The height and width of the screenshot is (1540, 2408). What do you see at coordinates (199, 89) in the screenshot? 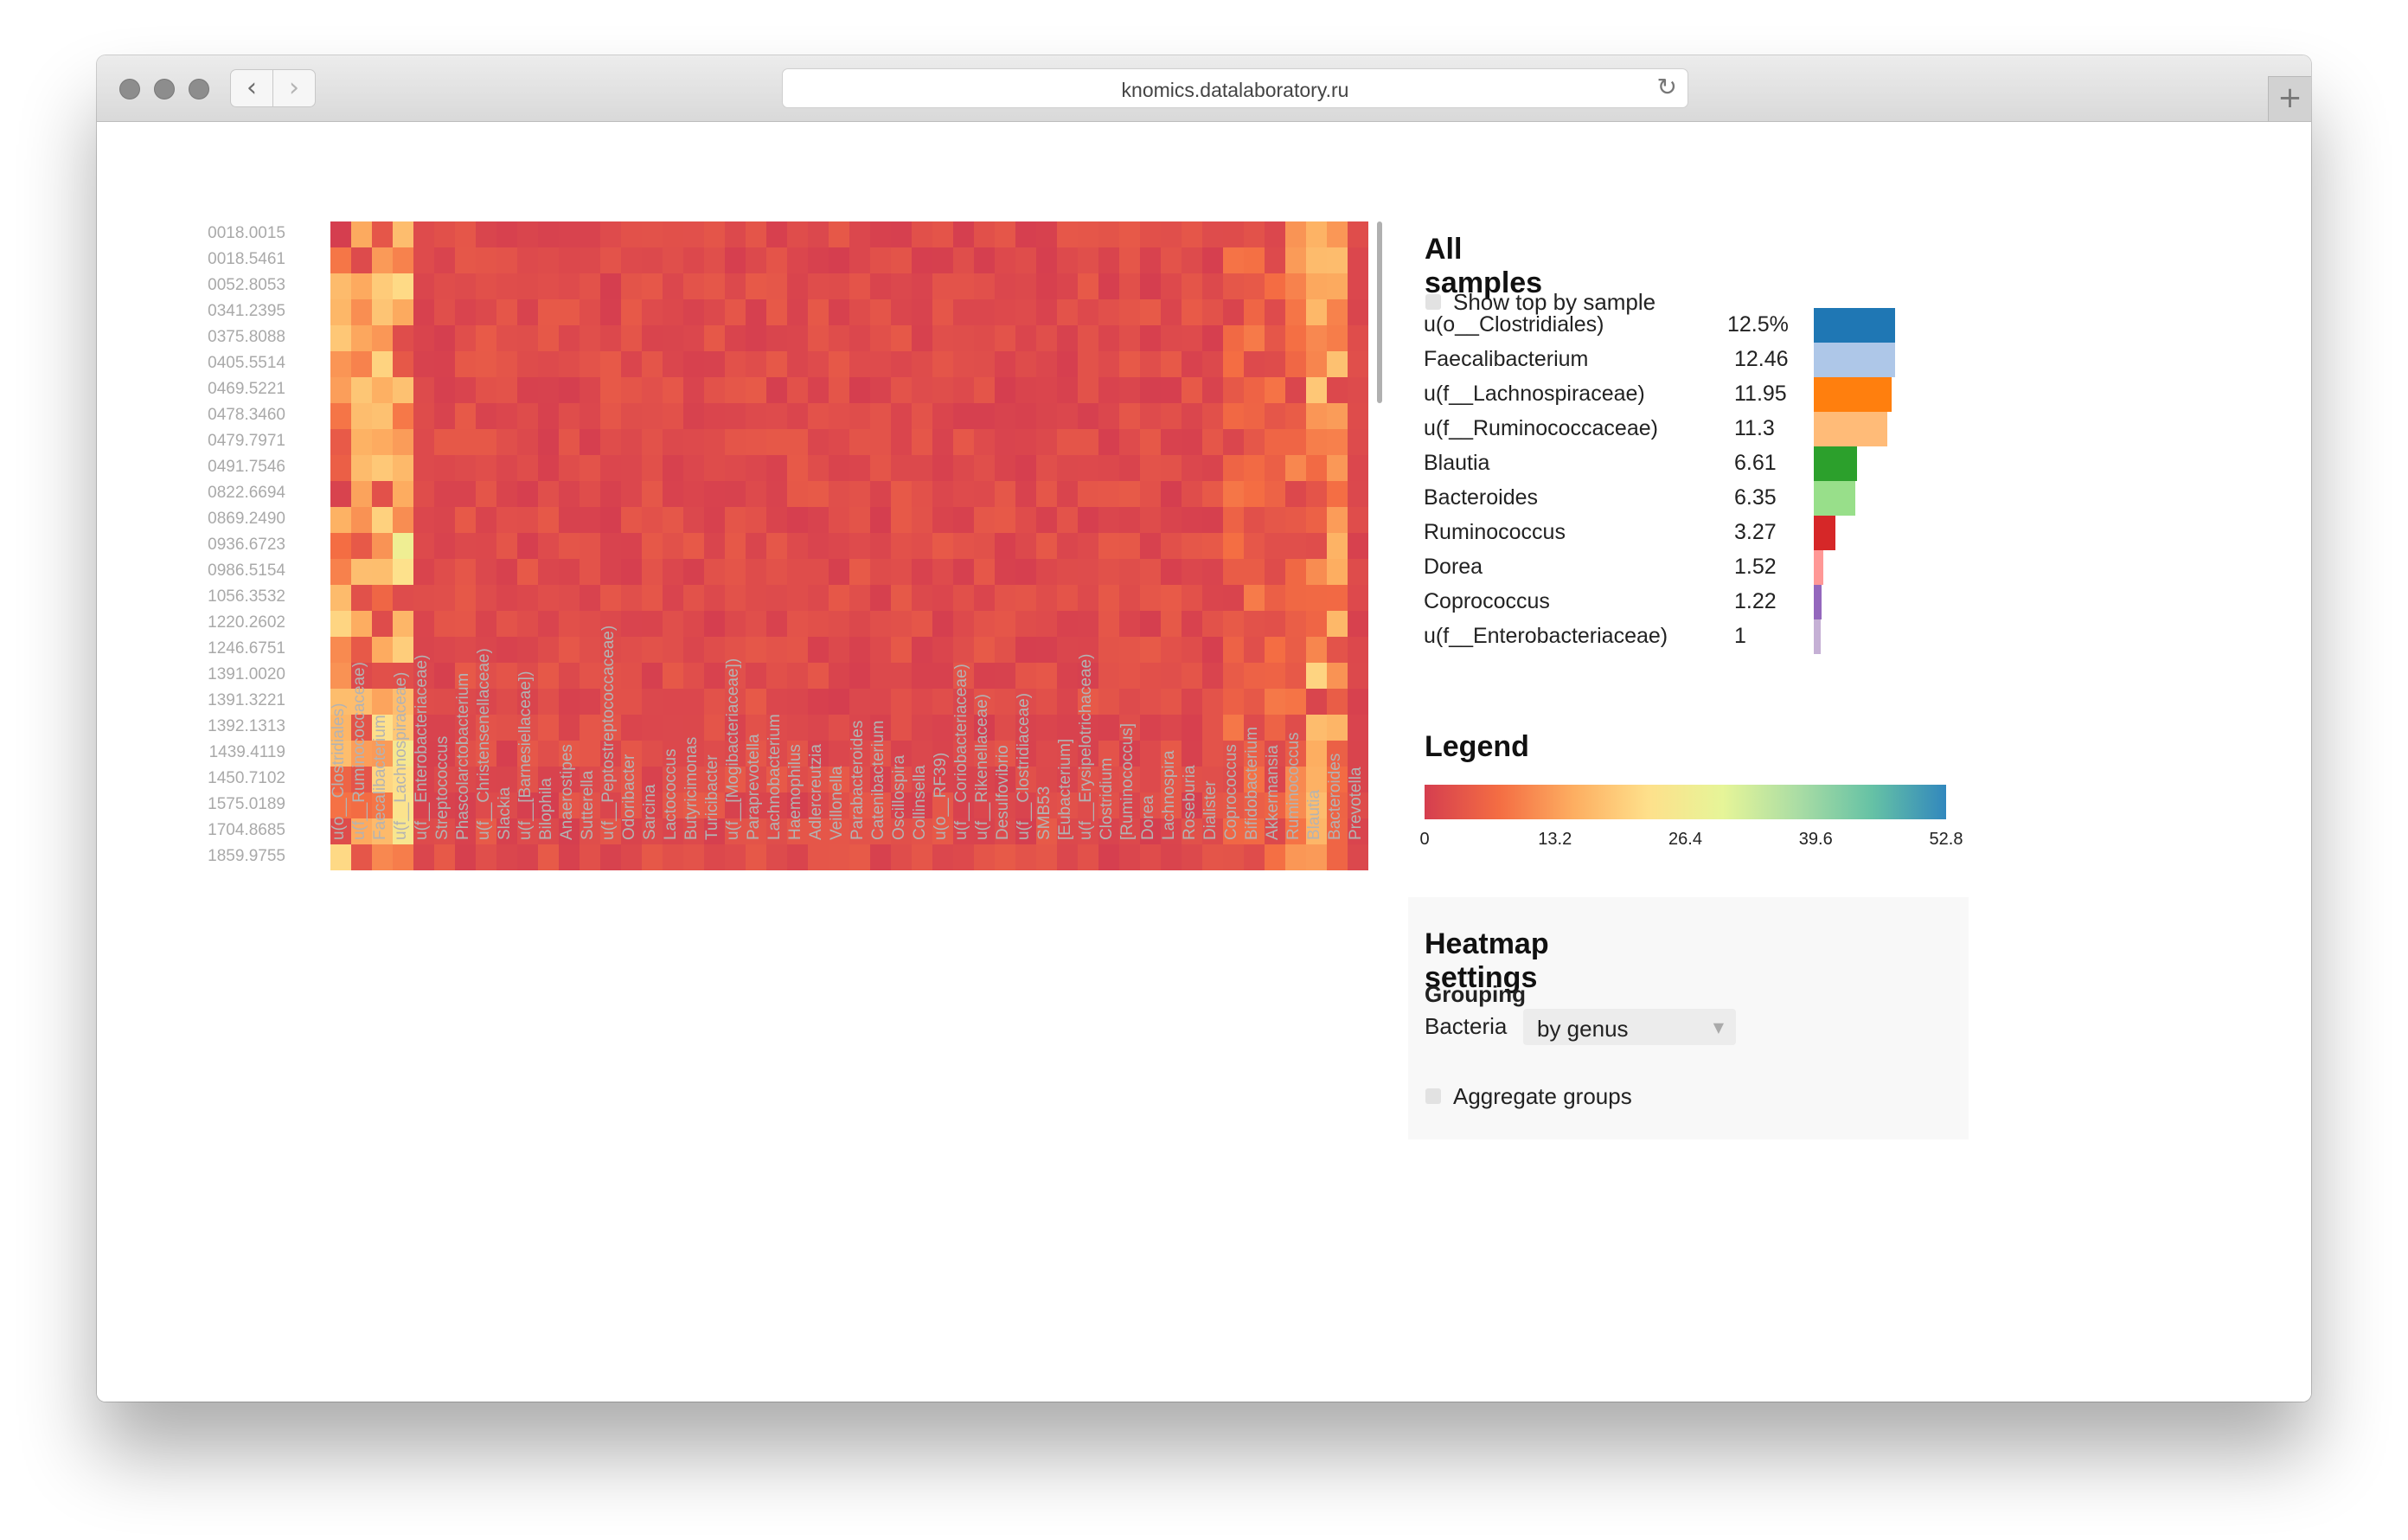
I see `zoom-window-button` at bounding box center [199, 89].